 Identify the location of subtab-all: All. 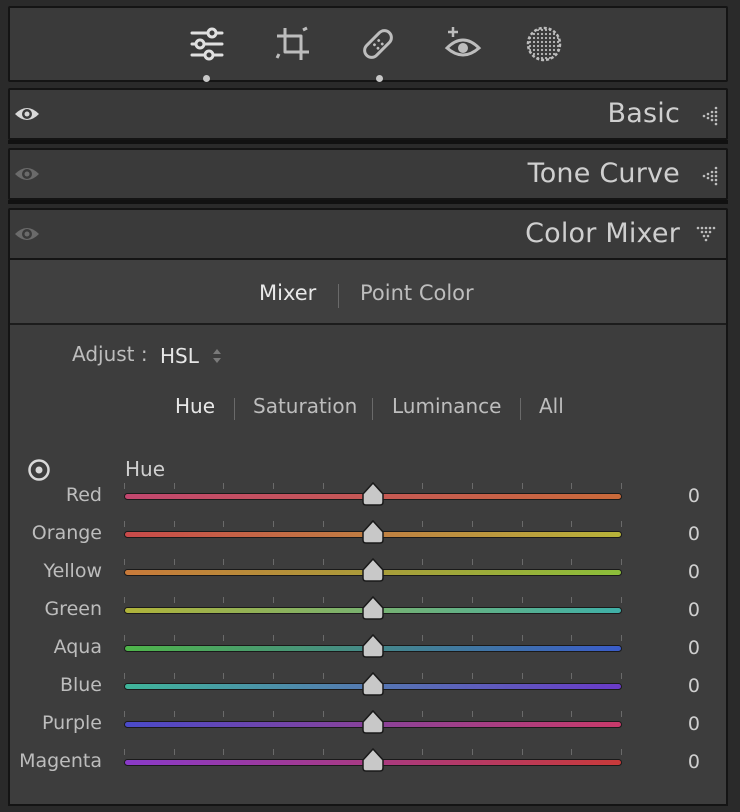
(551, 406).